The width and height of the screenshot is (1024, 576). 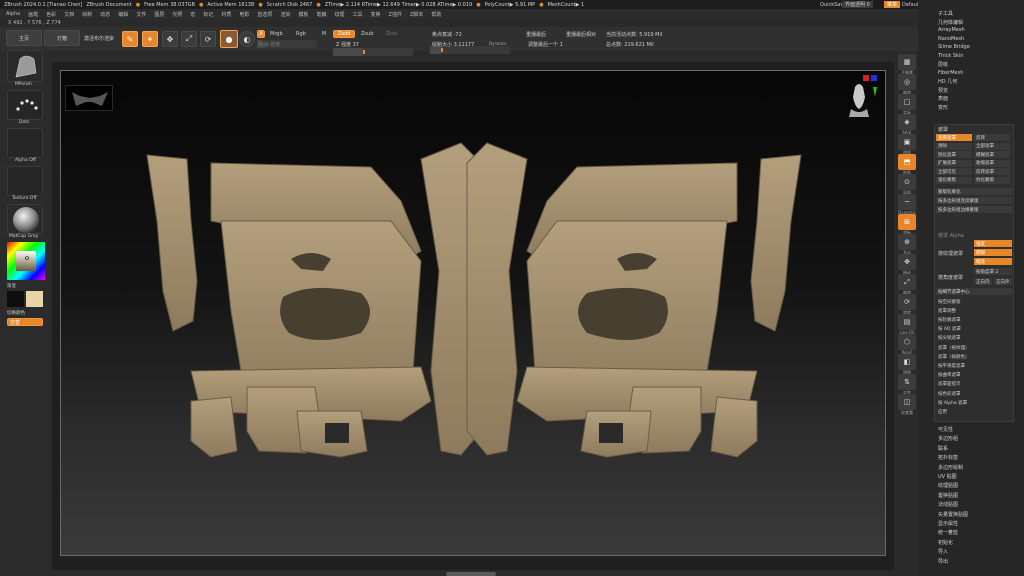 I want to click on menu-item: Z插件, so click(x=395, y=14).